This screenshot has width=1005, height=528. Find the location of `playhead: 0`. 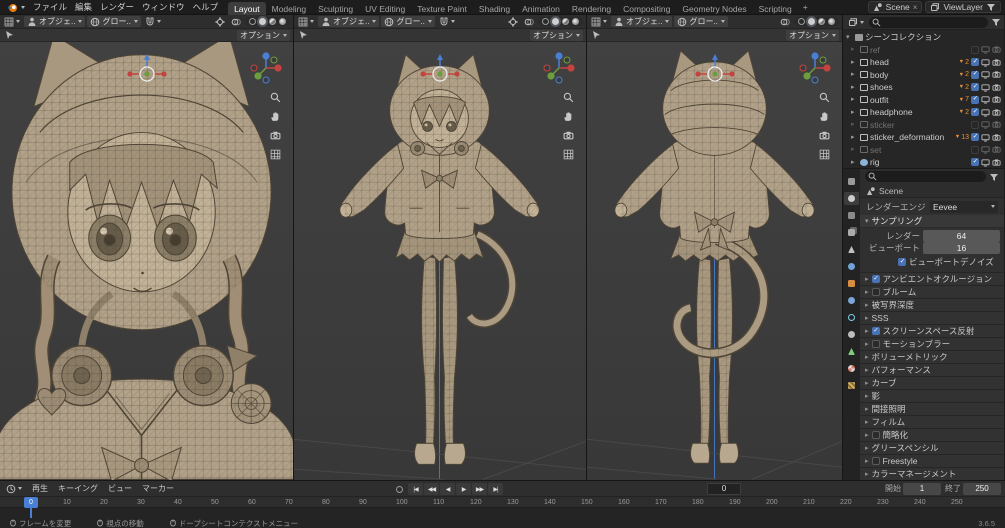

playhead: 0 is located at coordinates (31, 507).